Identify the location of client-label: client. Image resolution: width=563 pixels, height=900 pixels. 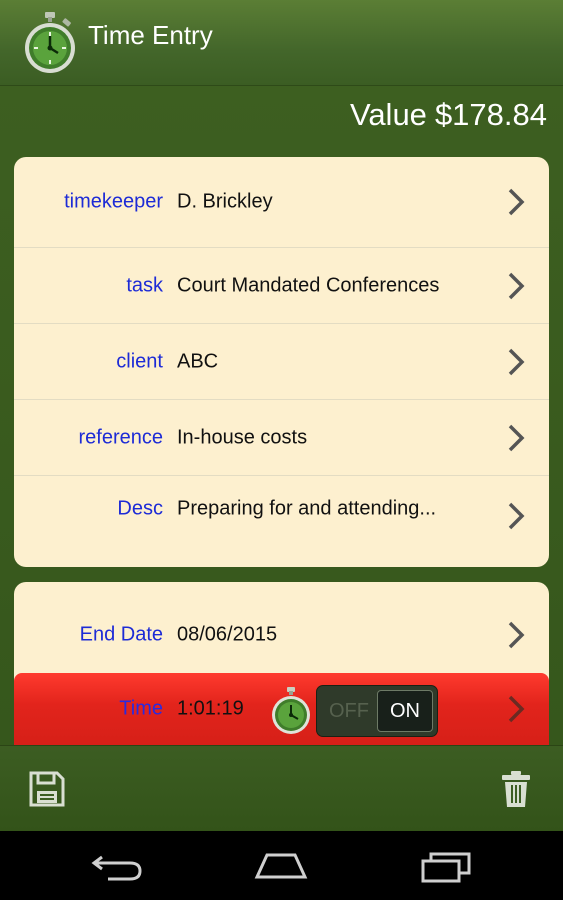
(139, 361).